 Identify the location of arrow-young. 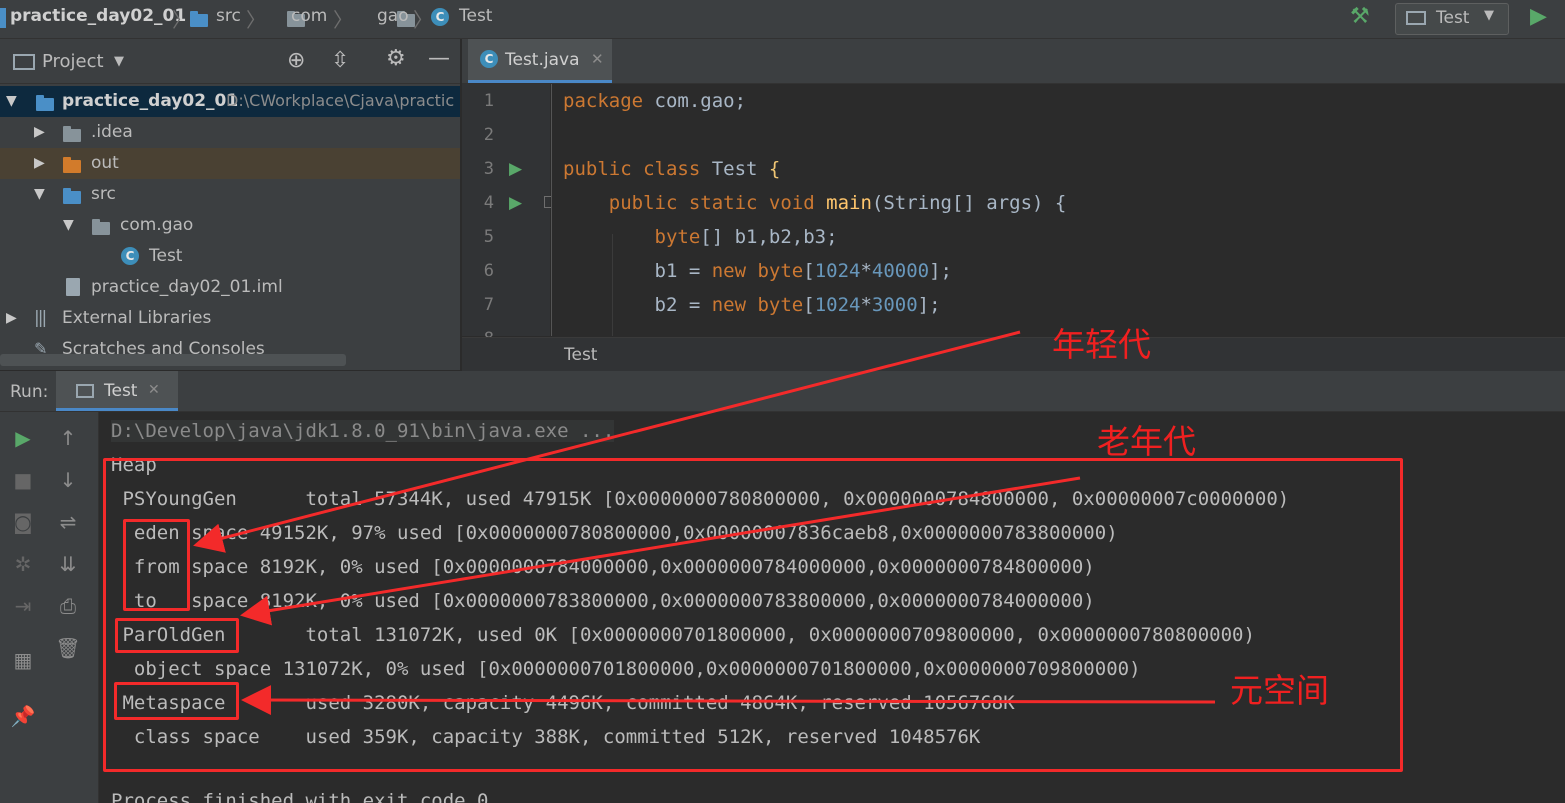
(607, 441).